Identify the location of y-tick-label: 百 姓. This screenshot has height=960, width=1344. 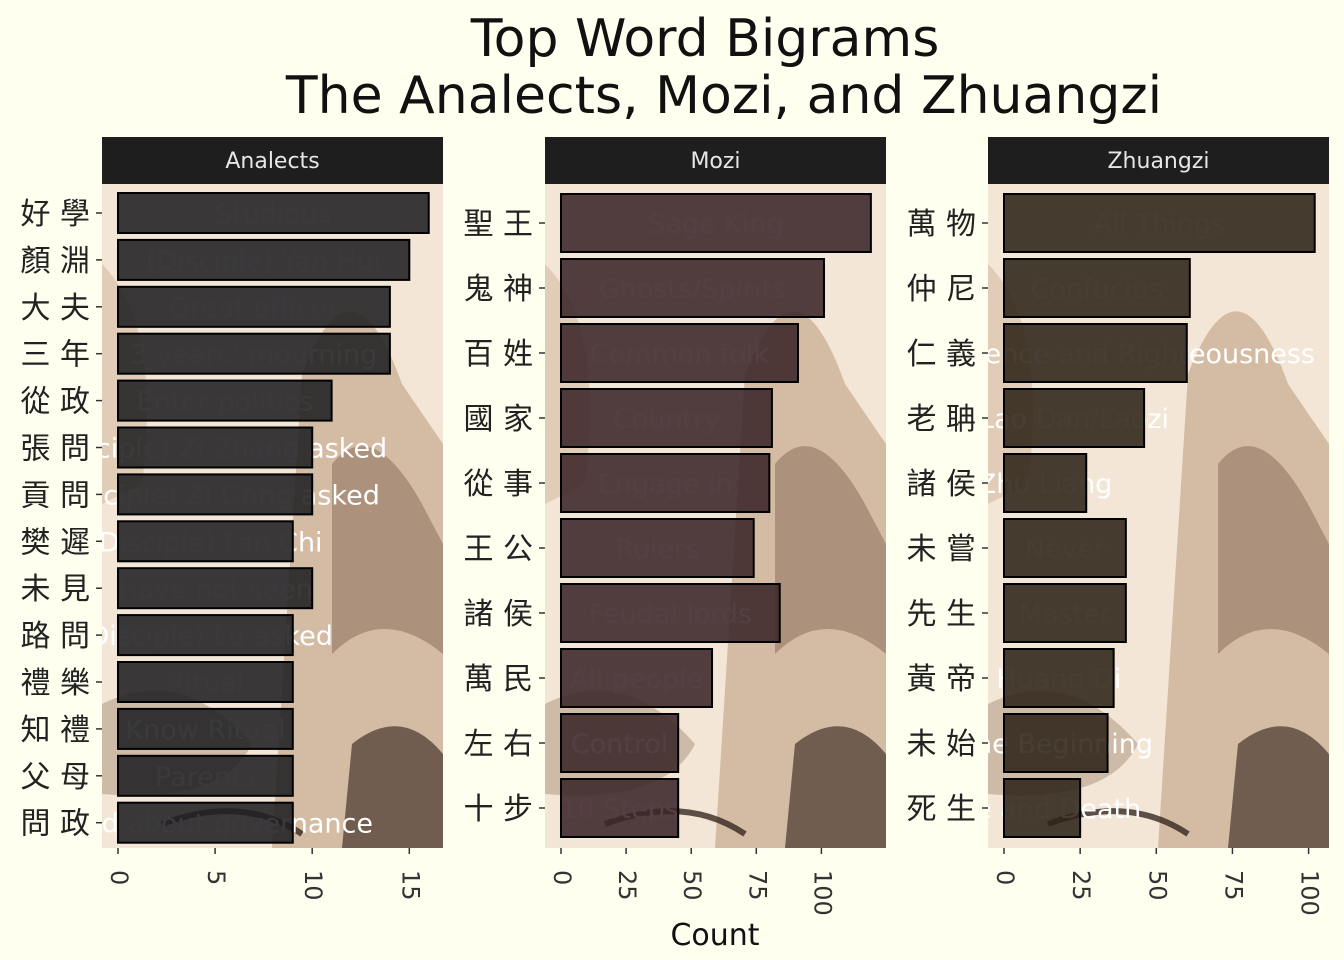
(498, 354).